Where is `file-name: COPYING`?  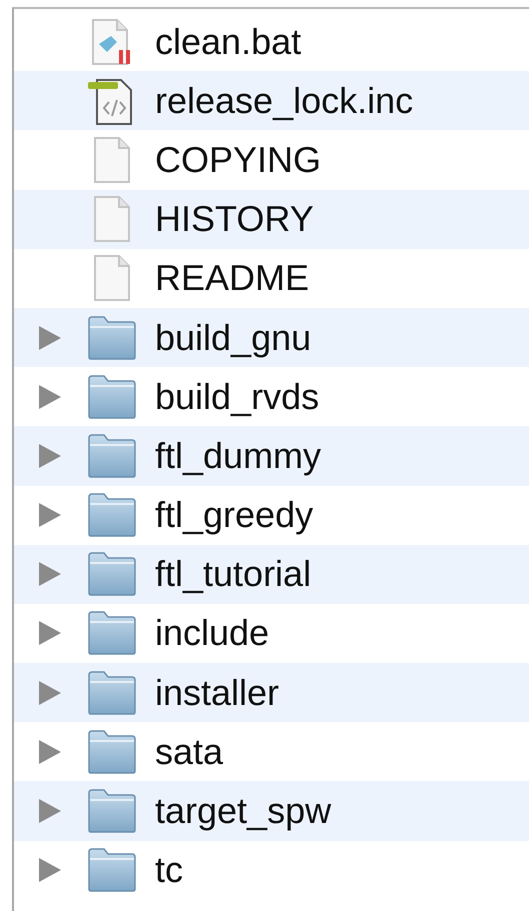
file-name: COPYING is located at coordinates (238, 159).